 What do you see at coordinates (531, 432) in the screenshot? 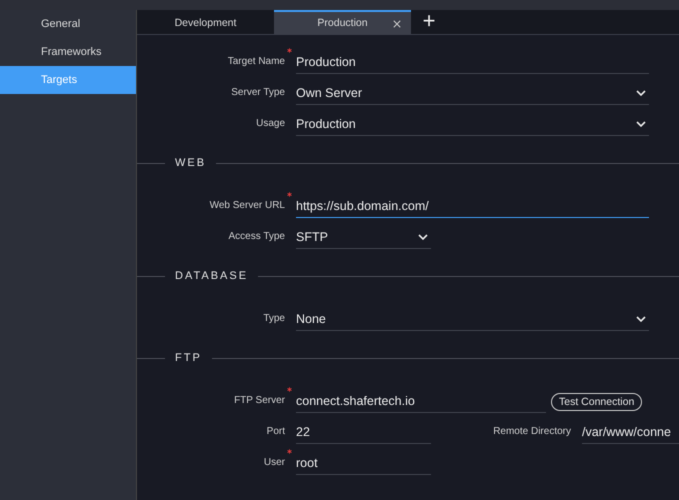
I see `field-label: Remote Directory` at bounding box center [531, 432].